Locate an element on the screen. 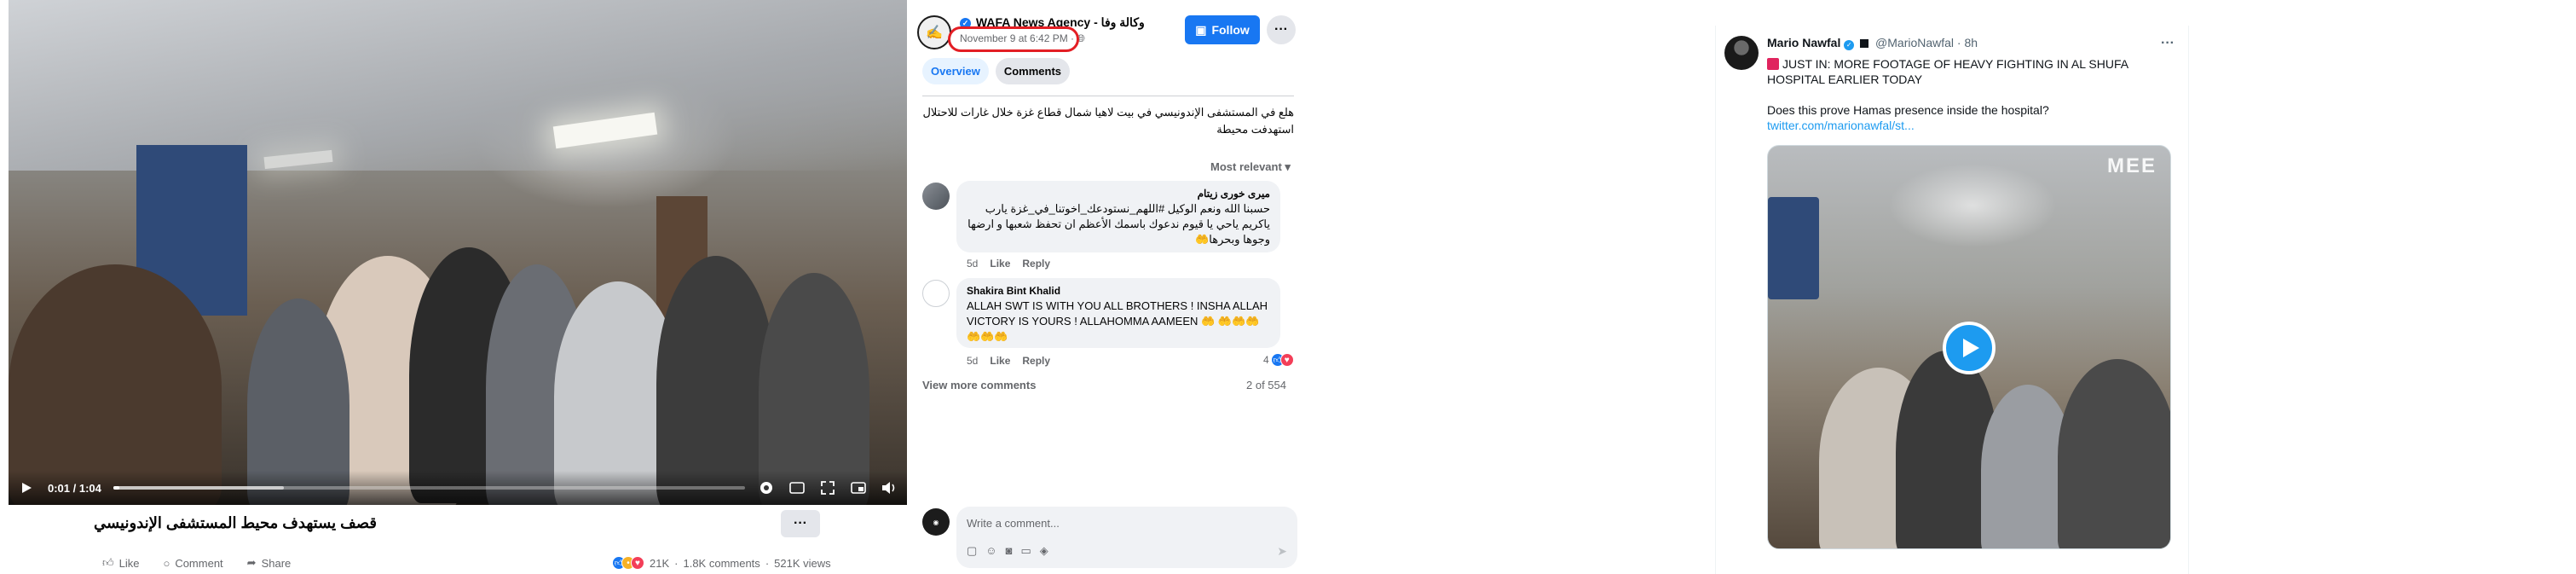  video-controls: 0:01 / 1:04 is located at coordinates (458, 488).